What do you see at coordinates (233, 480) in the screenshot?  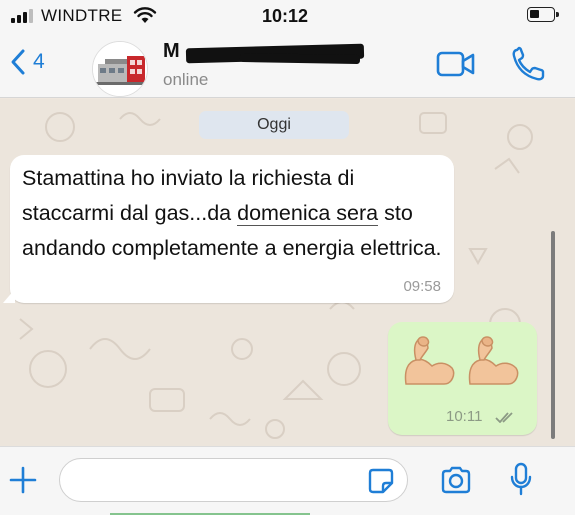 I see `message-input` at bounding box center [233, 480].